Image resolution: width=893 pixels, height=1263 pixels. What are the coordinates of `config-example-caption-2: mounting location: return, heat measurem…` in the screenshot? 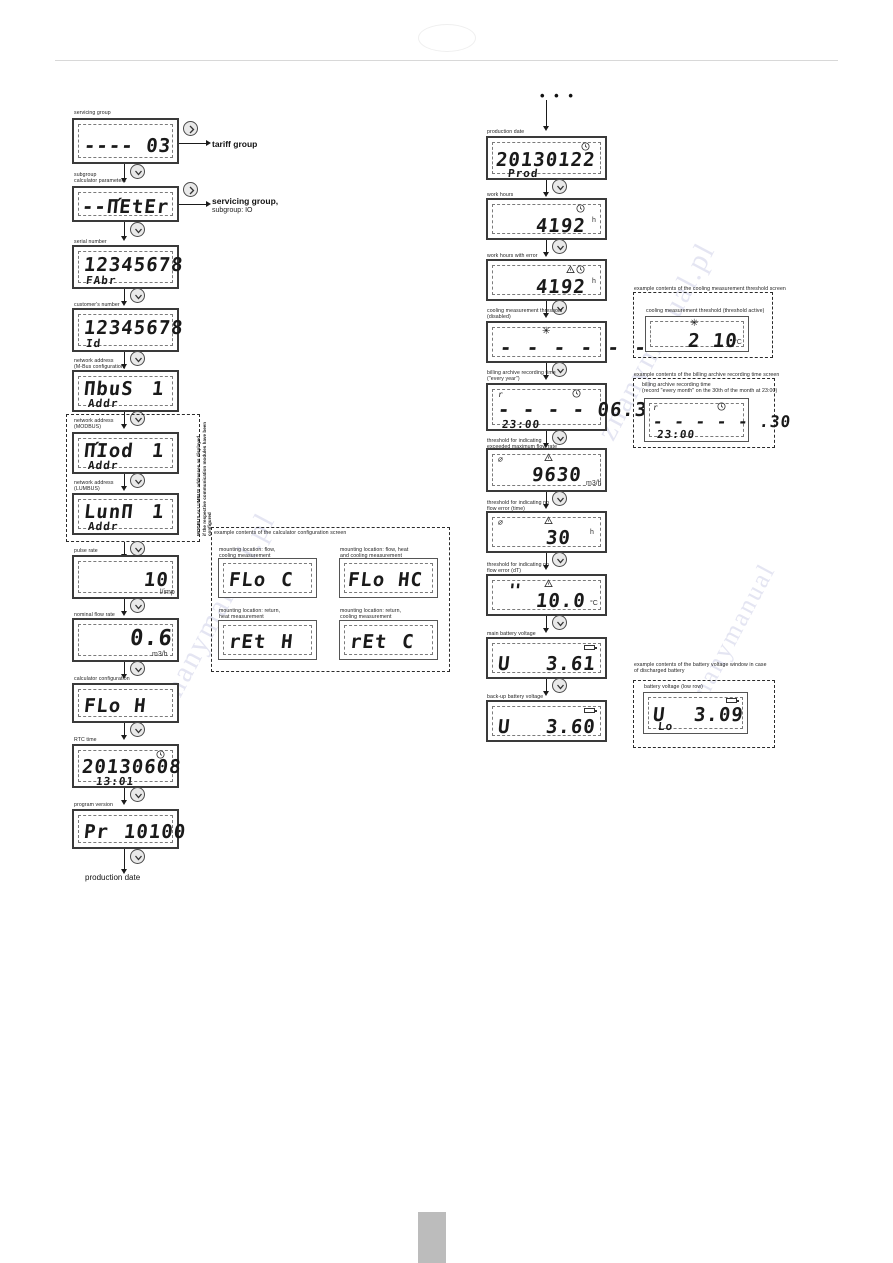 It's located at (250, 614).